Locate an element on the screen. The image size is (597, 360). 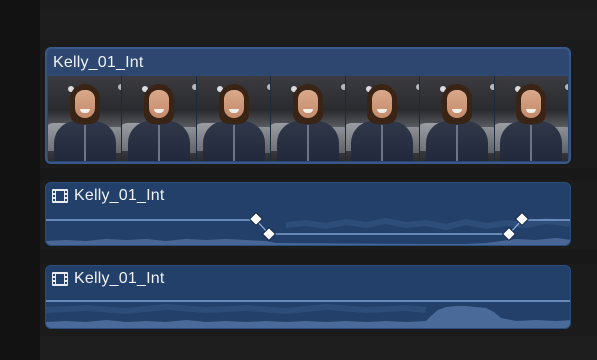
keyframe-diamond is located at coordinates (256, 219).